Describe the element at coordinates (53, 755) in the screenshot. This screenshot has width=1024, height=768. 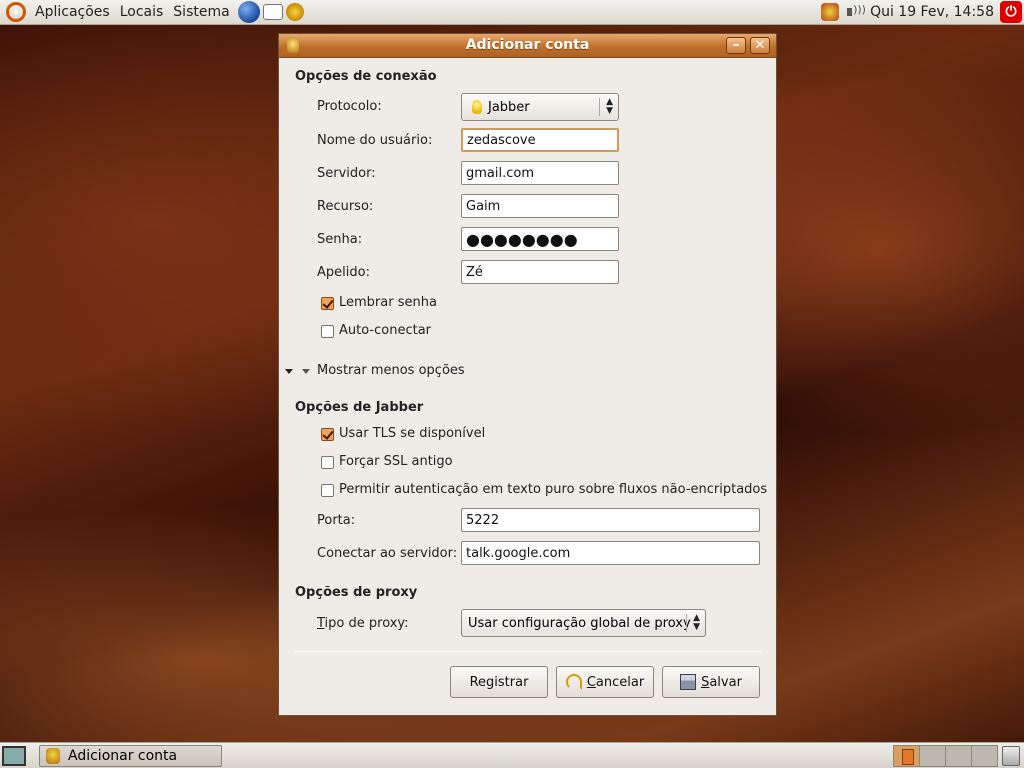
I see `gaim-task-icon` at that location.